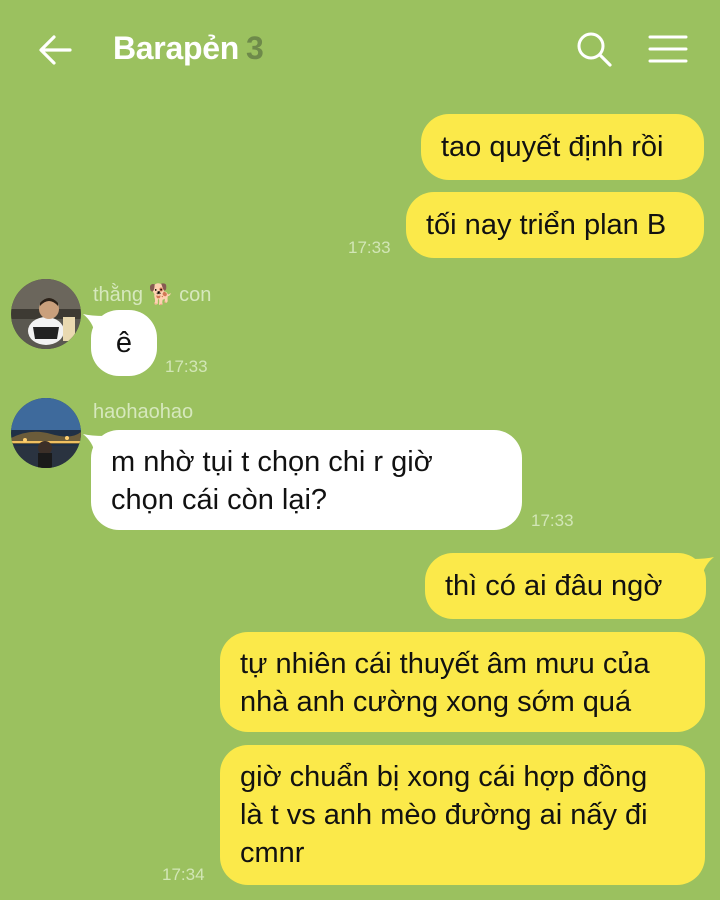  Describe the element at coordinates (195, 295) in the screenshot. I see `sender-name-suffix: con` at that location.